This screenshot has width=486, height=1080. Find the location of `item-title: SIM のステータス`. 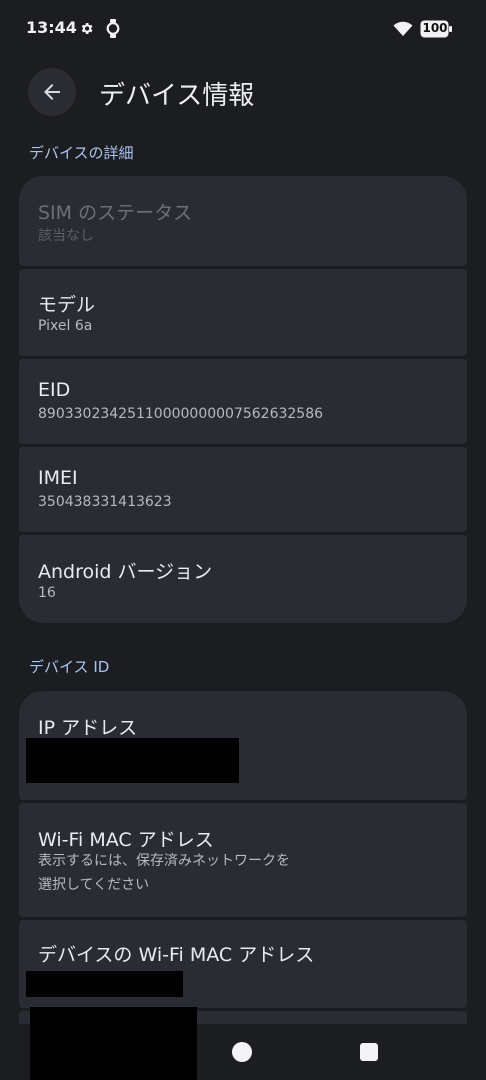

item-title: SIM のステータス is located at coordinates (115, 213).